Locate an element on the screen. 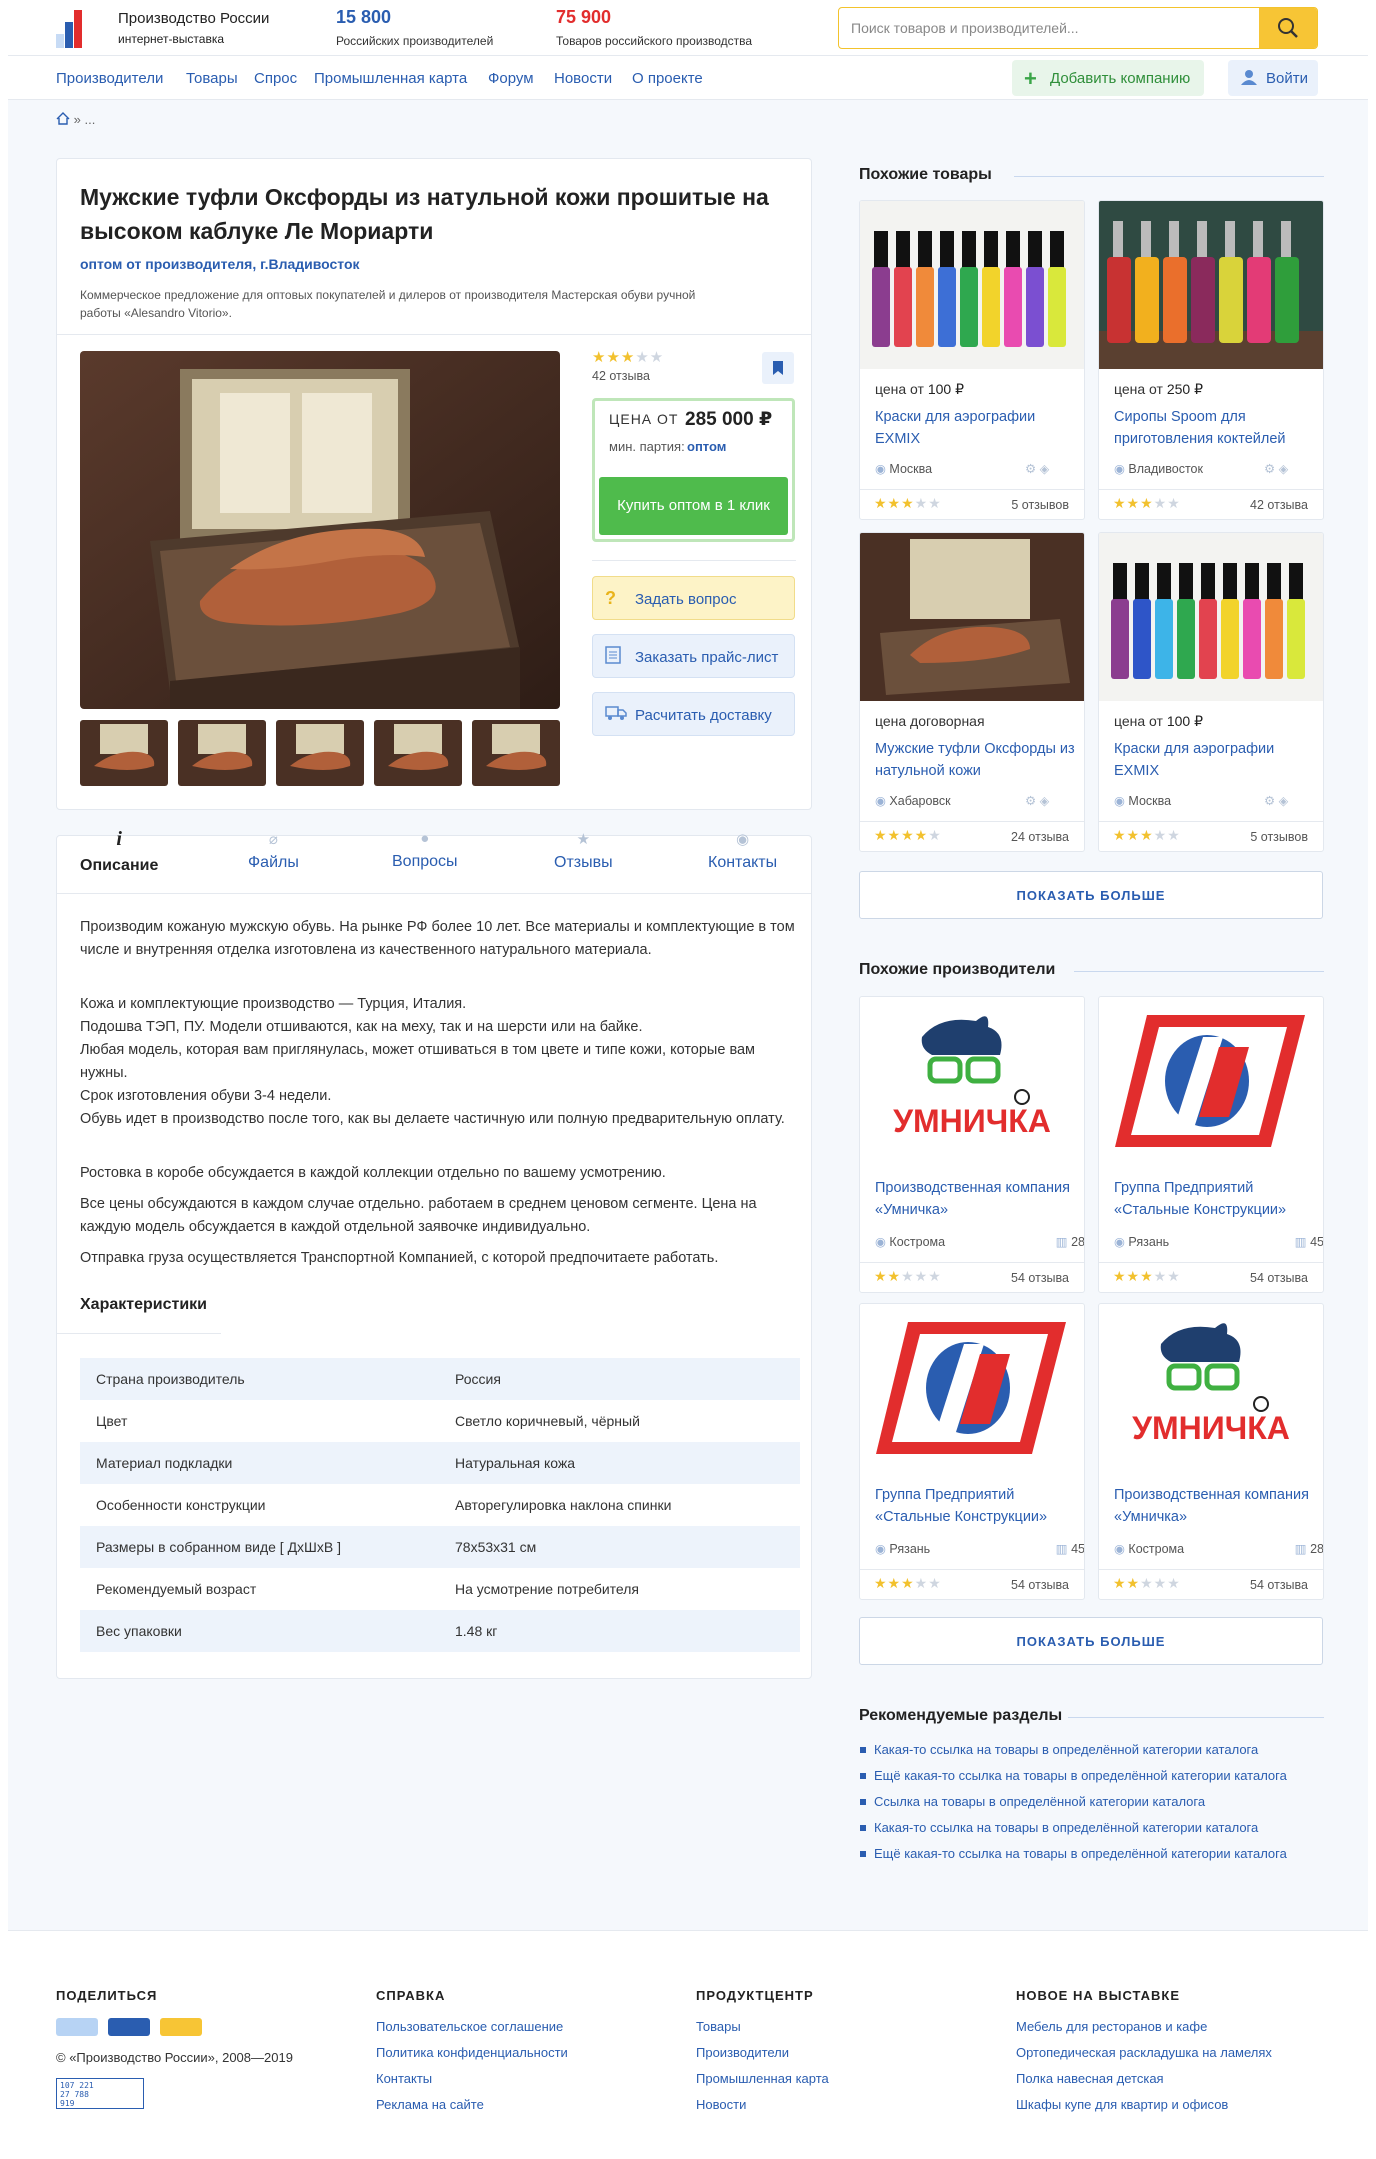  footer-link: Политика конфиденциальности is located at coordinates (472, 2052).